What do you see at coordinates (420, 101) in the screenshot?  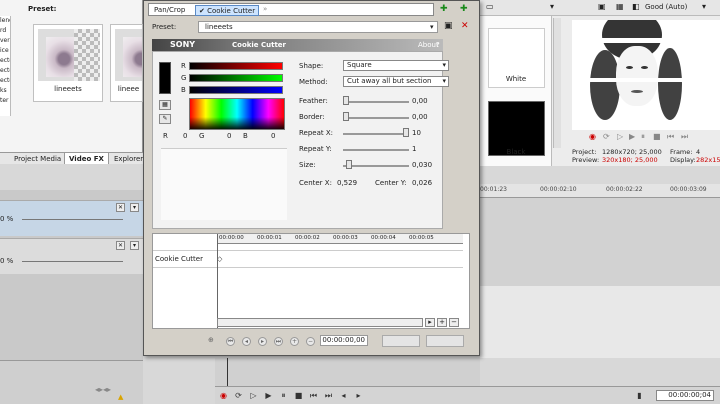 I see `feather-value: 0,00` at bounding box center [420, 101].